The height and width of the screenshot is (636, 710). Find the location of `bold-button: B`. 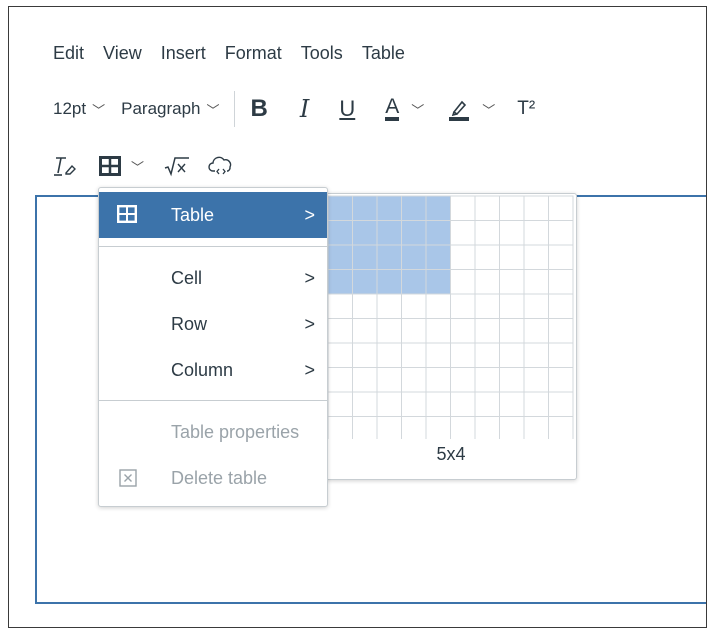

bold-button: B is located at coordinates (259, 109).